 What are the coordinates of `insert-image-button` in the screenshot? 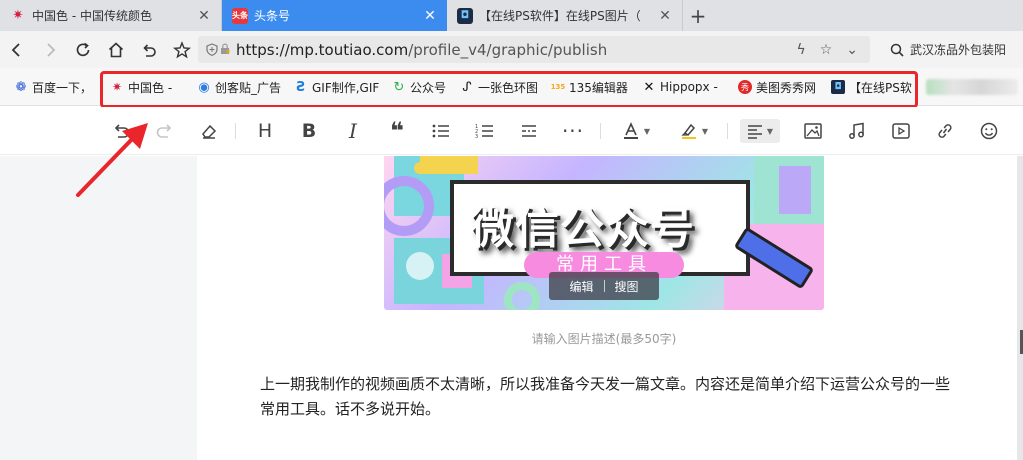 It's located at (813, 131).